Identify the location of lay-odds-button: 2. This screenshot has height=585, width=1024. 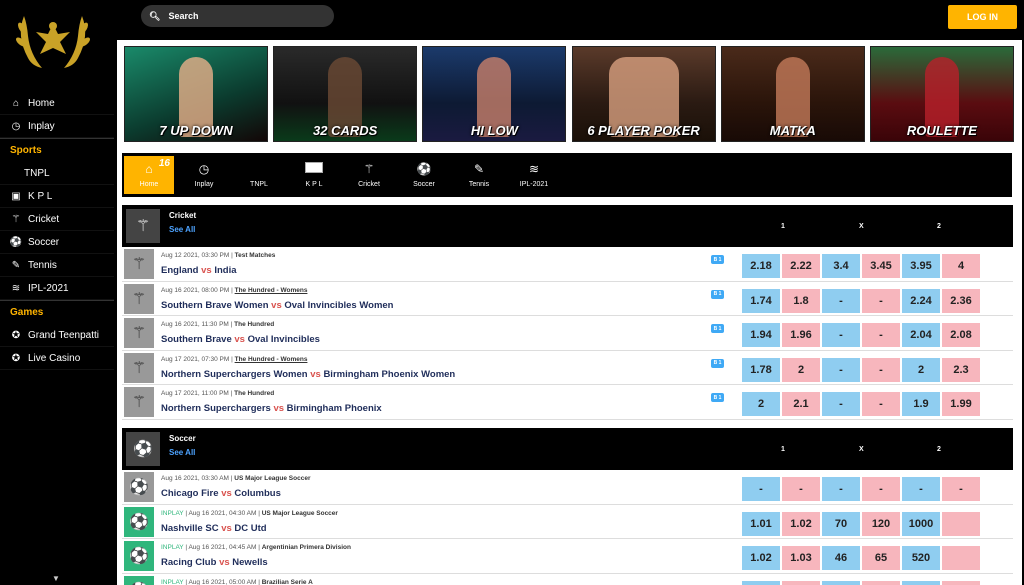
(801, 369).